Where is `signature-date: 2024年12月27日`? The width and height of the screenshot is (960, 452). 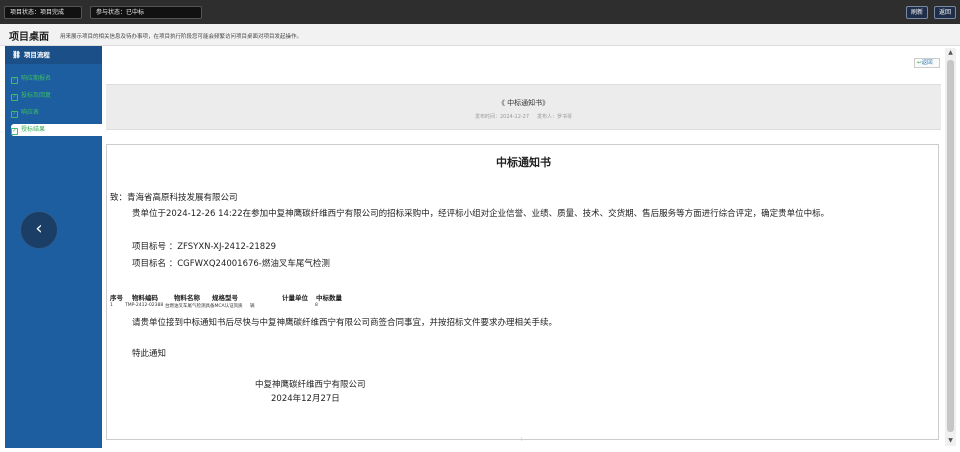 signature-date: 2024年12月27日 is located at coordinates (305, 399).